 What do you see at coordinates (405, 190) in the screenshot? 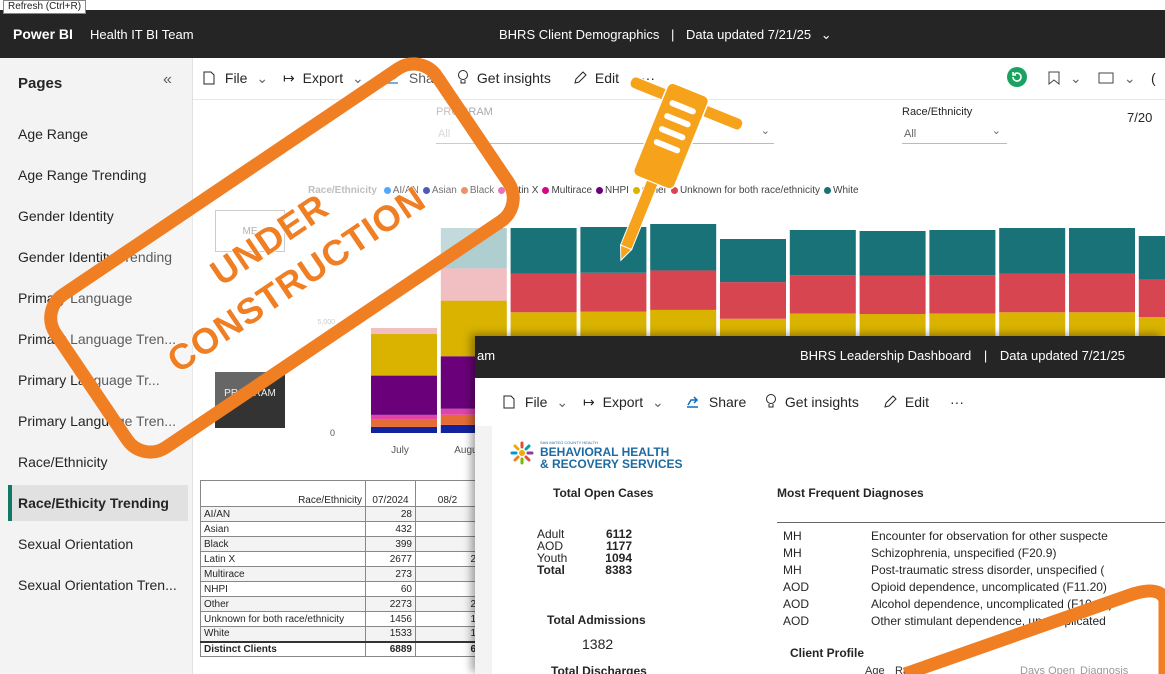
I see `legend-label: AI/AN` at bounding box center [405, 190].